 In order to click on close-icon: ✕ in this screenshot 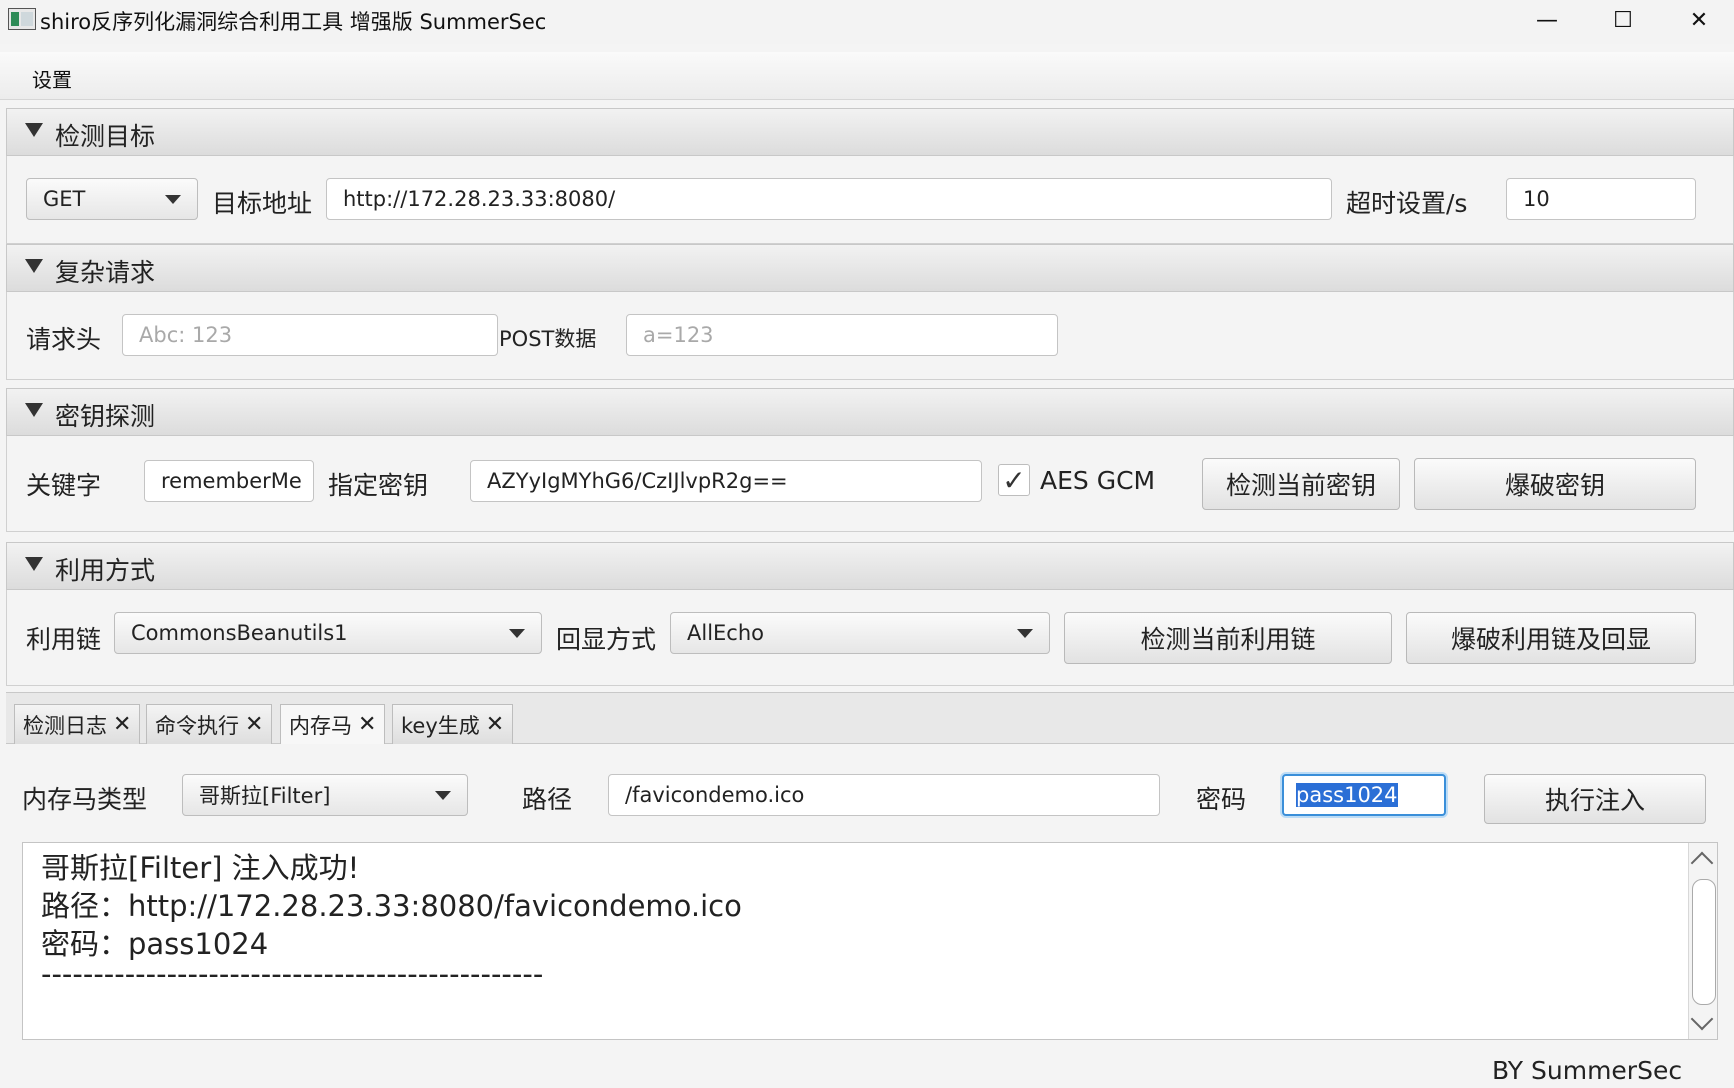, I will do `click(1699, 20)`.